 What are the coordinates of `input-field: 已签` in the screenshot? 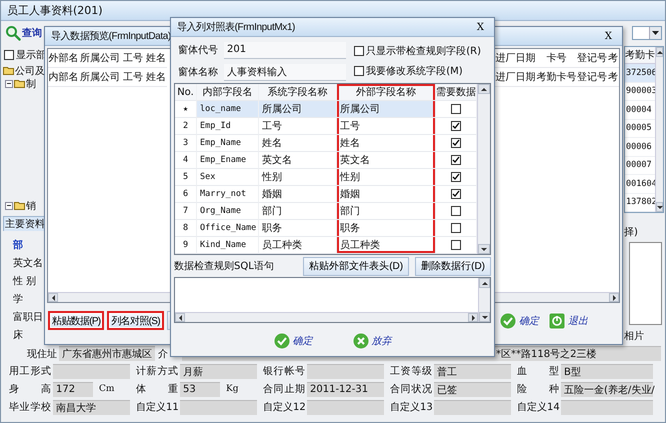 It's located at (472, 389).